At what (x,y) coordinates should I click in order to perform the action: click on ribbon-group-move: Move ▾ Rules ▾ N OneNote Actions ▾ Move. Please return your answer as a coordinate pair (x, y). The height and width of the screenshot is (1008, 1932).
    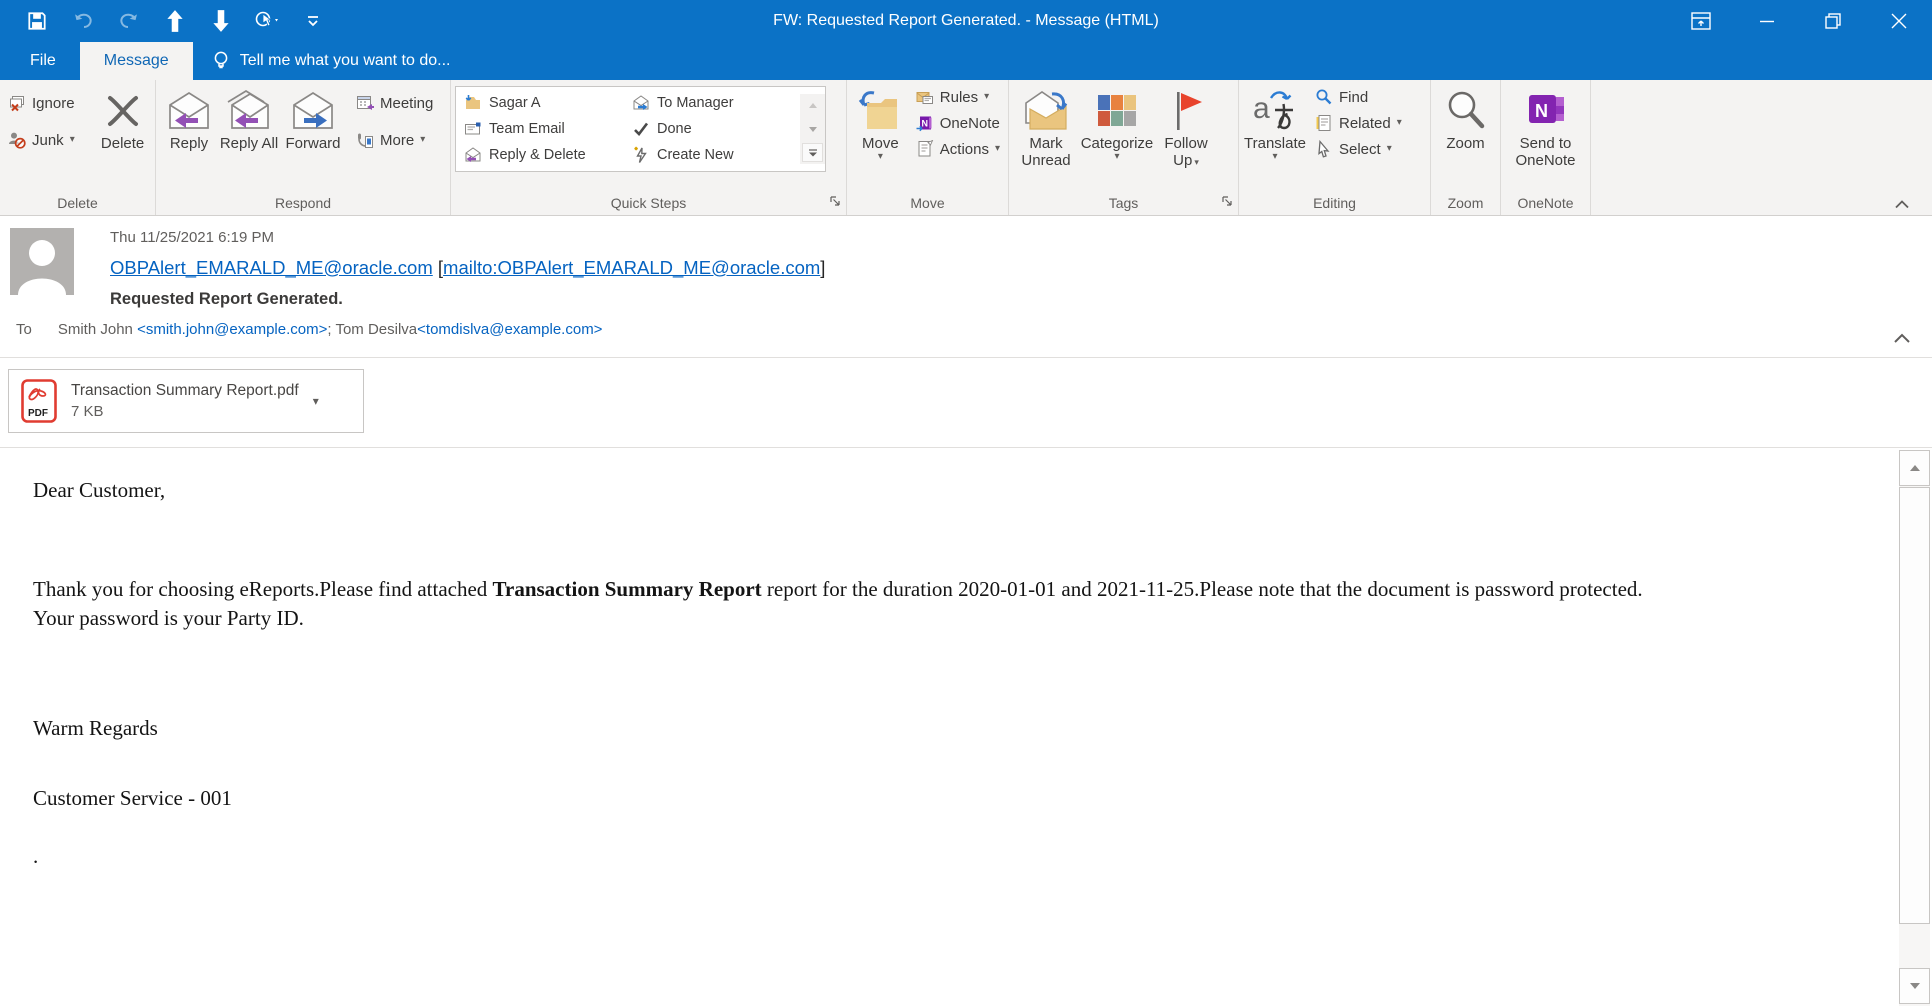
    Looking at the image, I should click on (928, 147).